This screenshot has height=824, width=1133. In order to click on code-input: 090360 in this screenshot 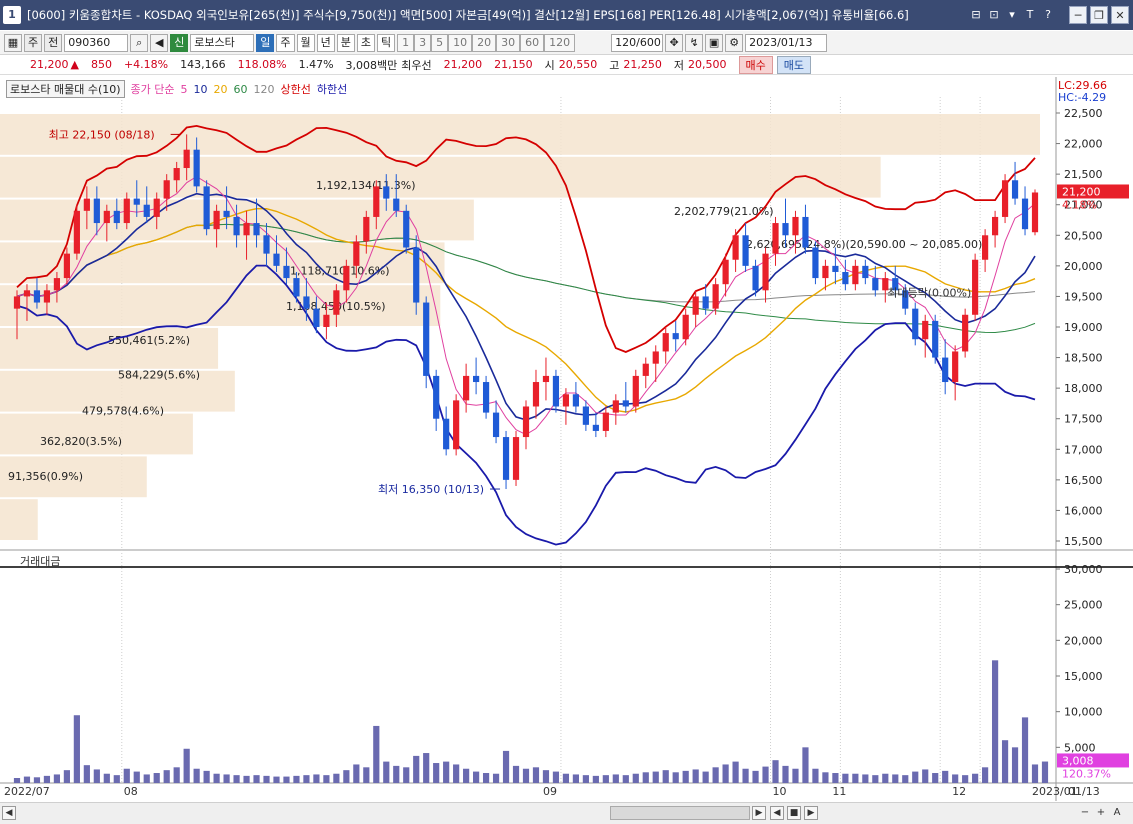, I will do `click(96, 42)`.